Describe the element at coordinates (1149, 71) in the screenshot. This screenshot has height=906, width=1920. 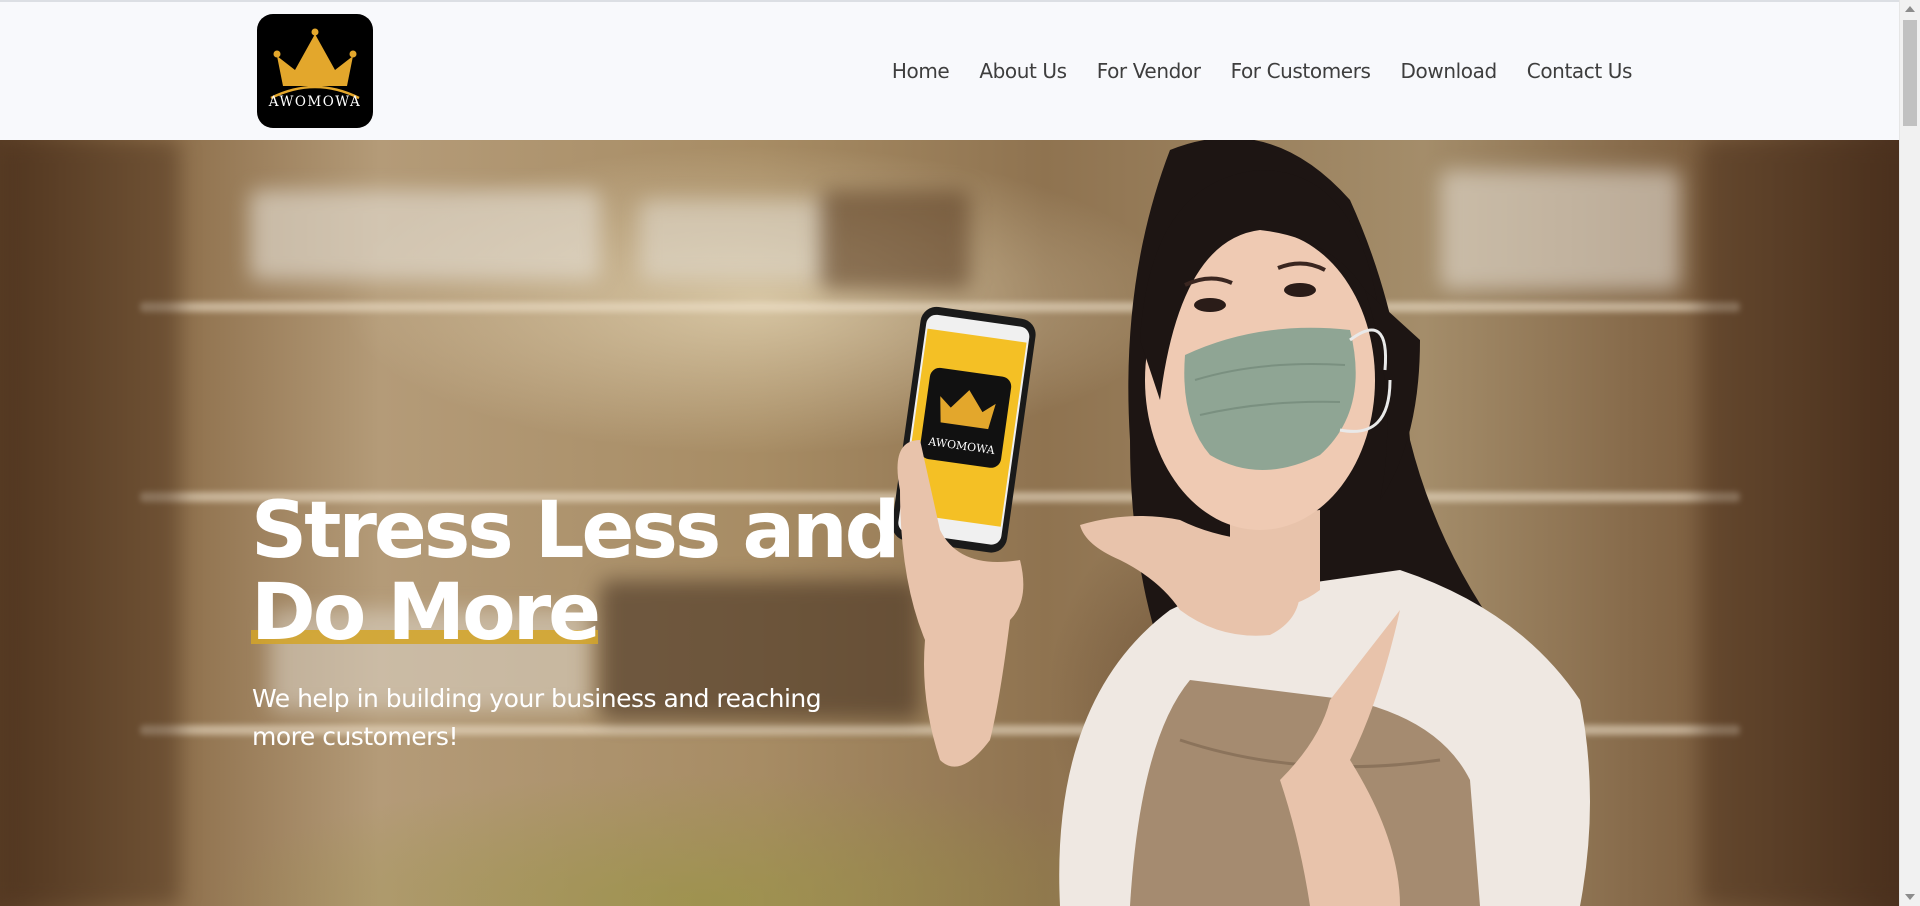
I see `nav-for-vendor: For Vendor` at that location.